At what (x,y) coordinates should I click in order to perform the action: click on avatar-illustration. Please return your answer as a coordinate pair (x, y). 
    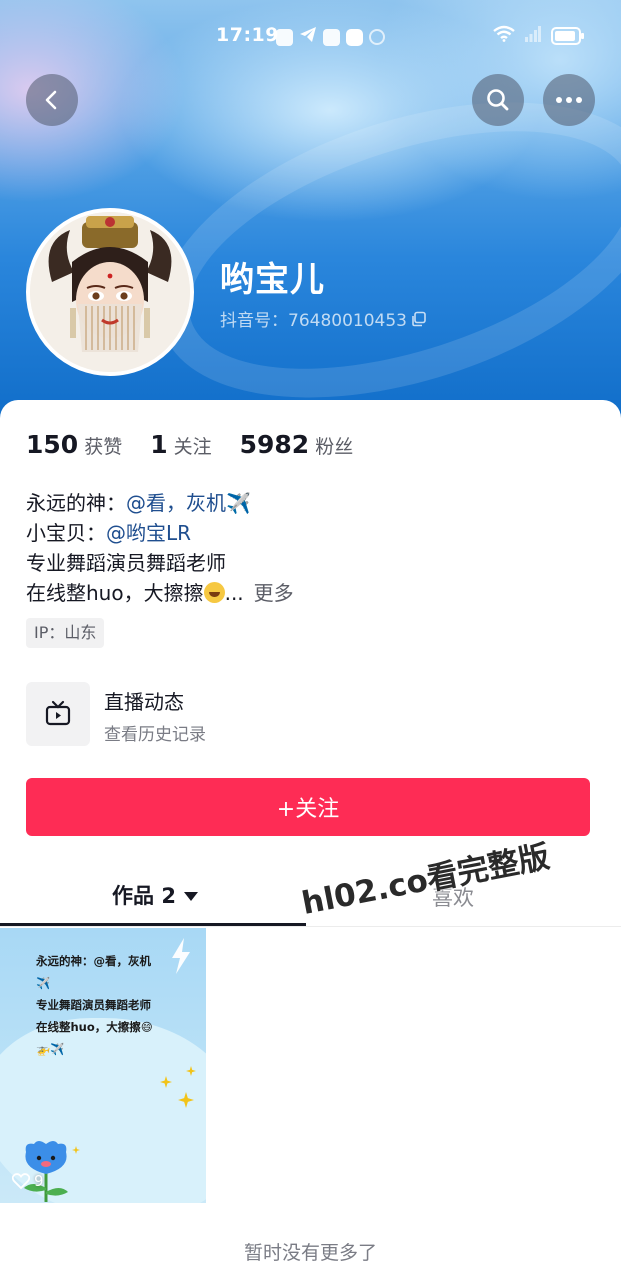
    Looking at the image, I should click on (110, 292).